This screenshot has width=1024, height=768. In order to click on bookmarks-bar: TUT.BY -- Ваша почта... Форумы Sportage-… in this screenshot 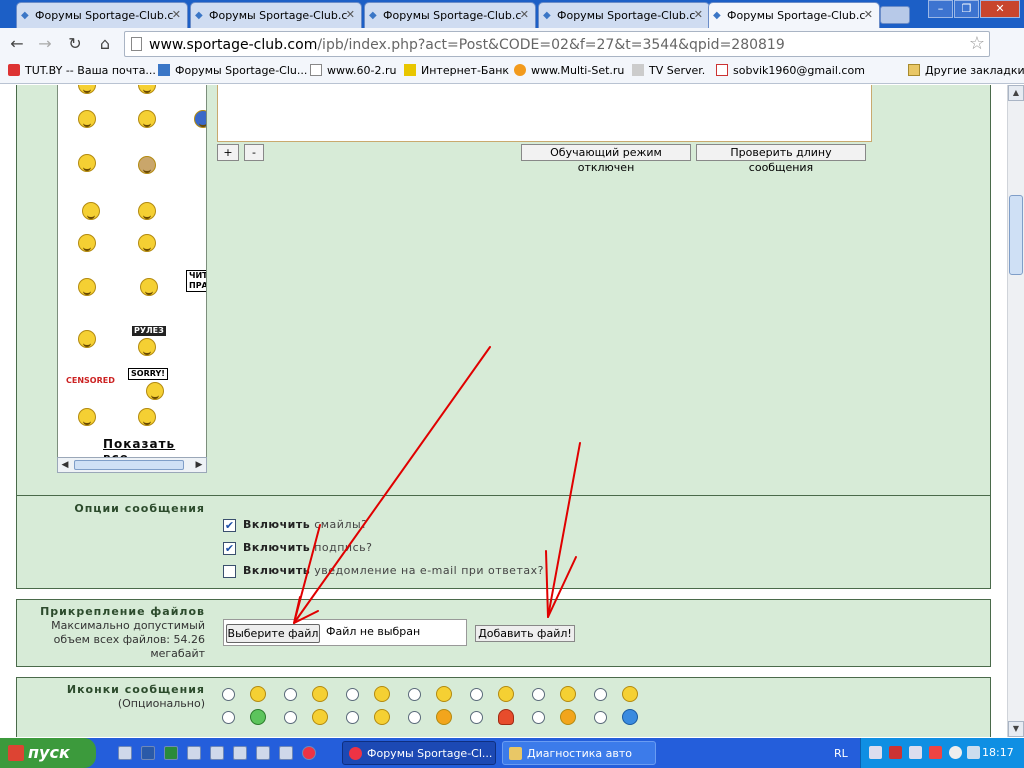, I will do `click(512, 72)`.